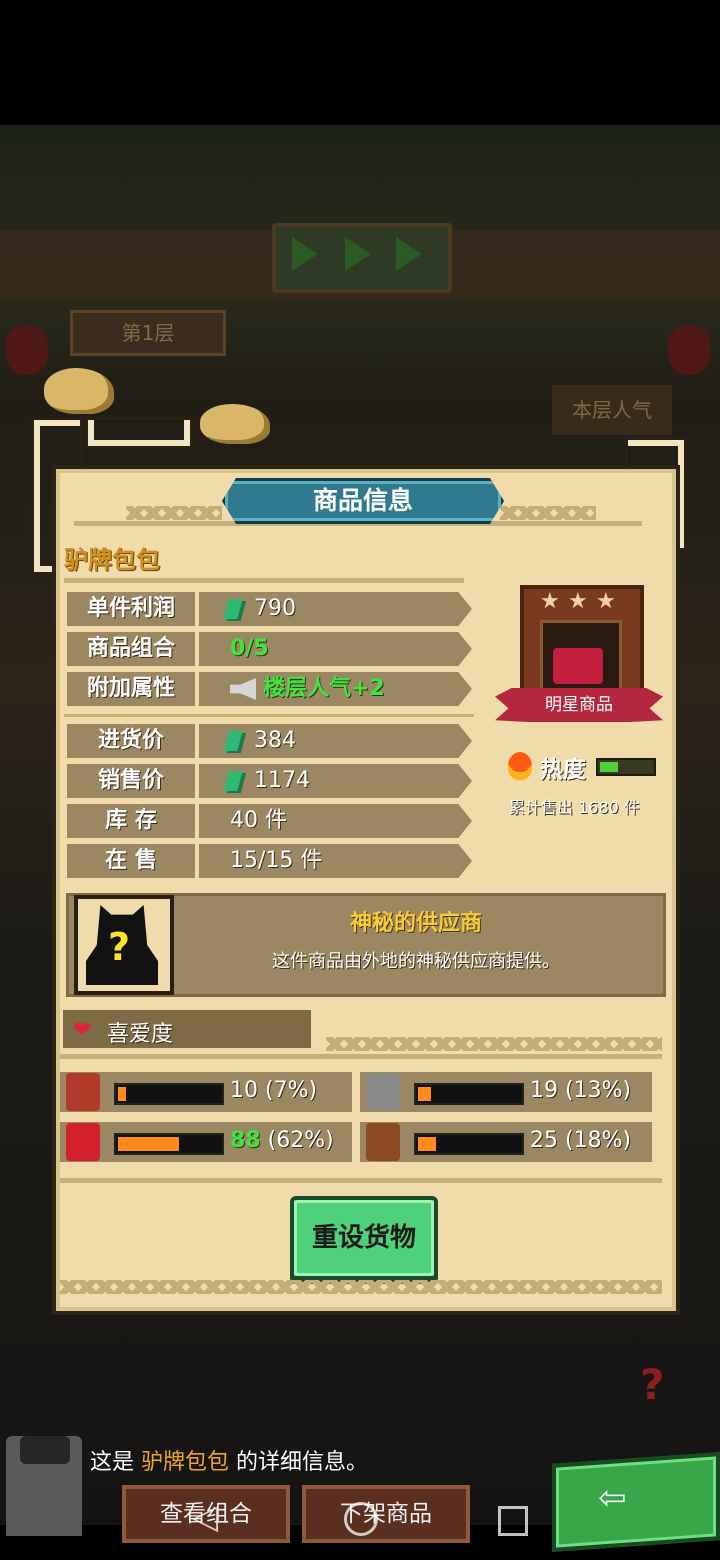  I want to click on stat-value-attribute: 楼层人气+2, so click(335, 689).